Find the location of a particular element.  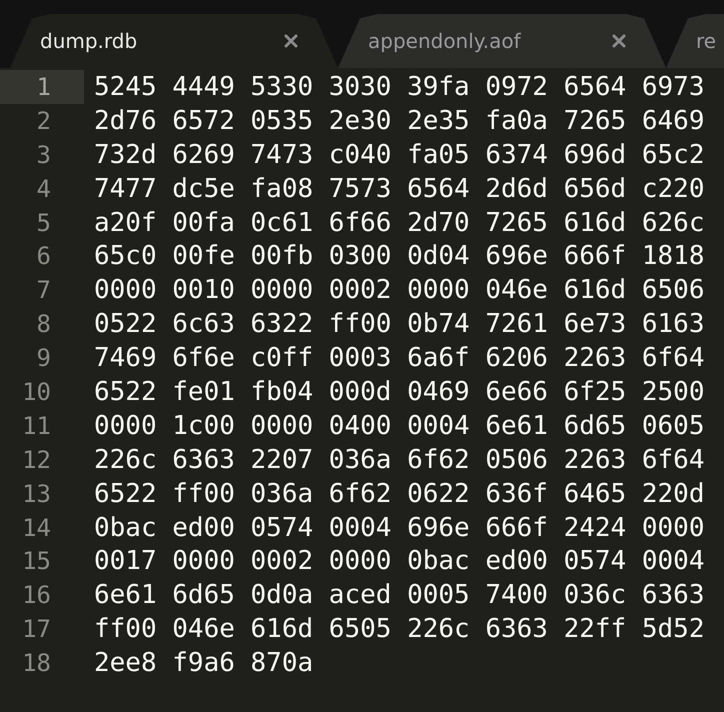

line-number: 10 is located at coordinates (36, 392).